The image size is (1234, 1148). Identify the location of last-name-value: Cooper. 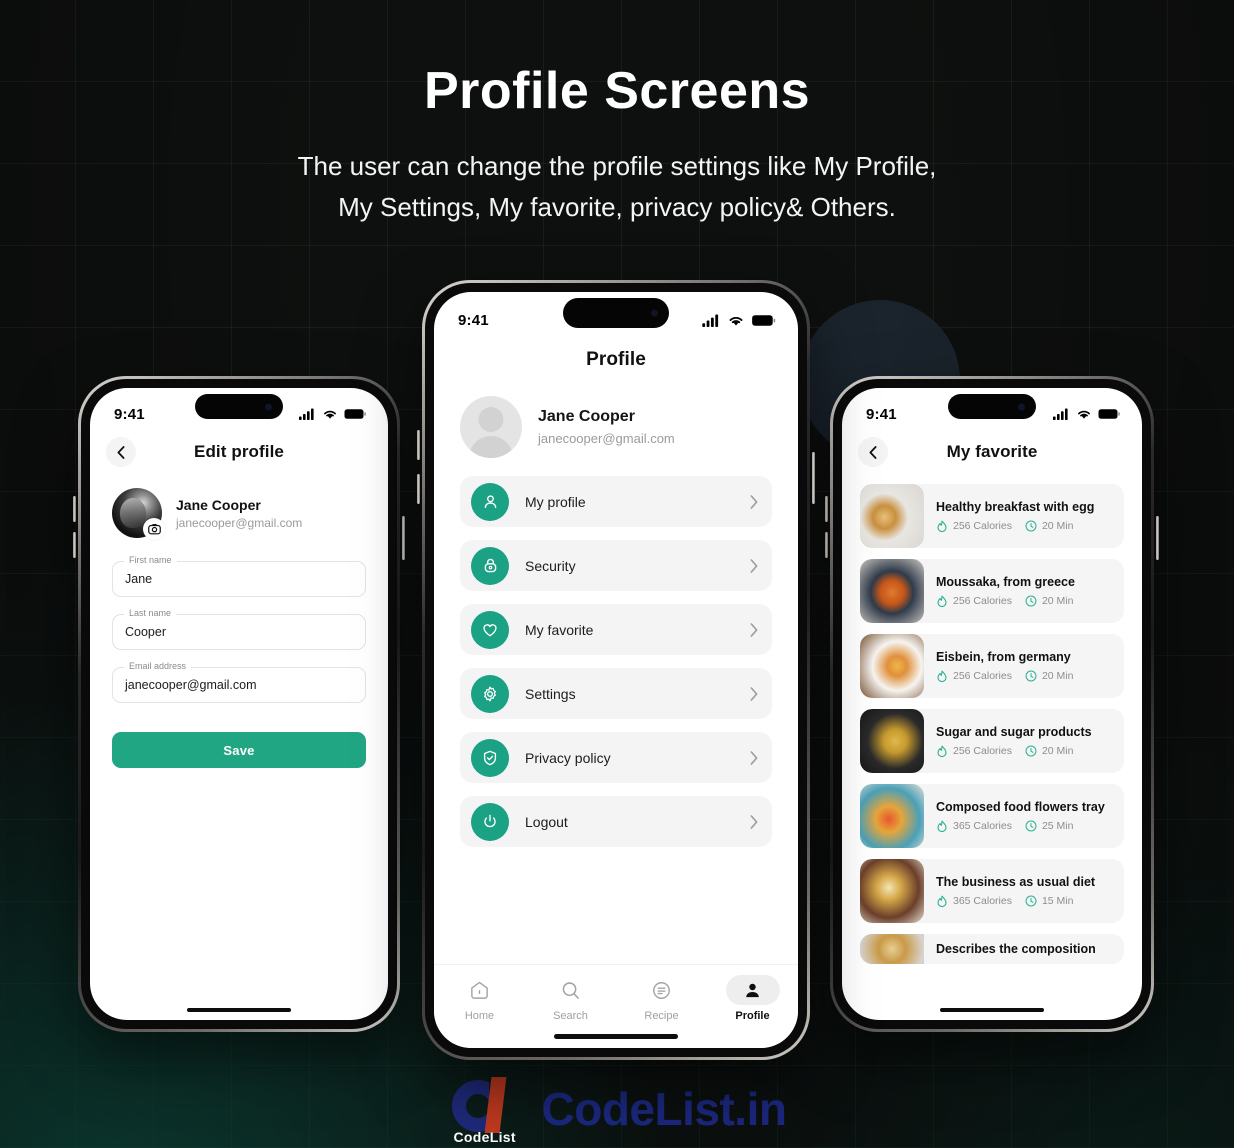
(145, 632).